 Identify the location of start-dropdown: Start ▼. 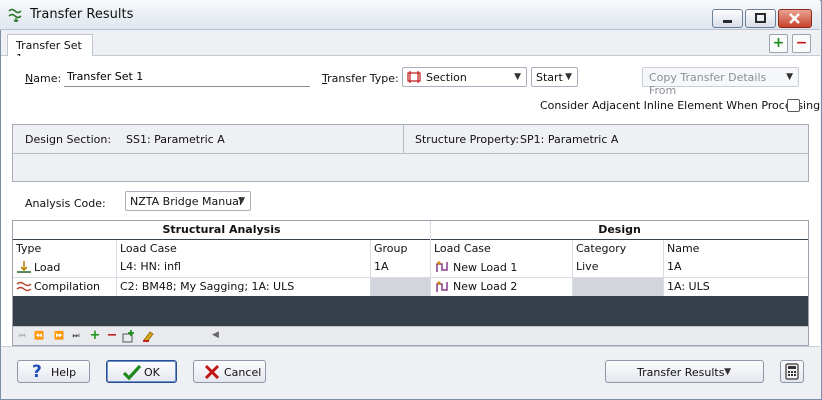
(554, 77).